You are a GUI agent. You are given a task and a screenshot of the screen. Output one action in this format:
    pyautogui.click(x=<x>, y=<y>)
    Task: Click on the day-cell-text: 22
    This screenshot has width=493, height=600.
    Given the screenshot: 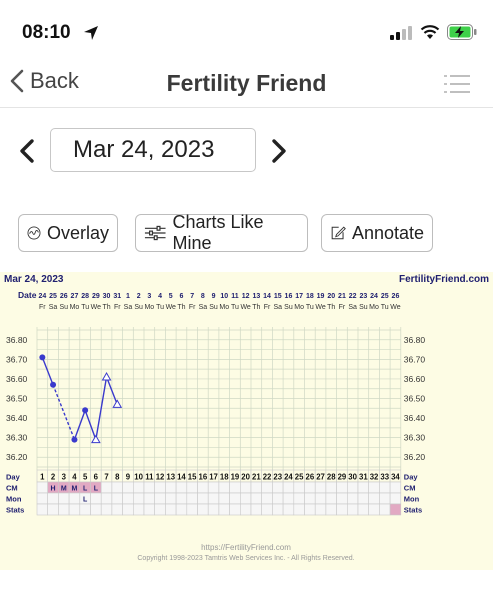 What is the action you would take?
    pyautogui.click(x=267, y=477)
    